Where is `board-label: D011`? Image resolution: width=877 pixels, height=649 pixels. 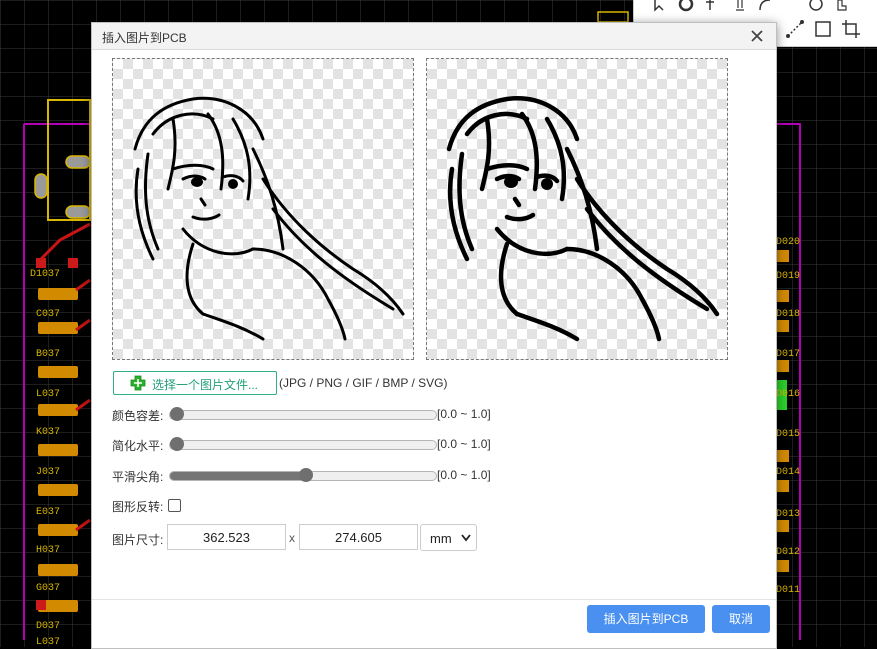 board-label: D011 is located at coordinates (788, 590).